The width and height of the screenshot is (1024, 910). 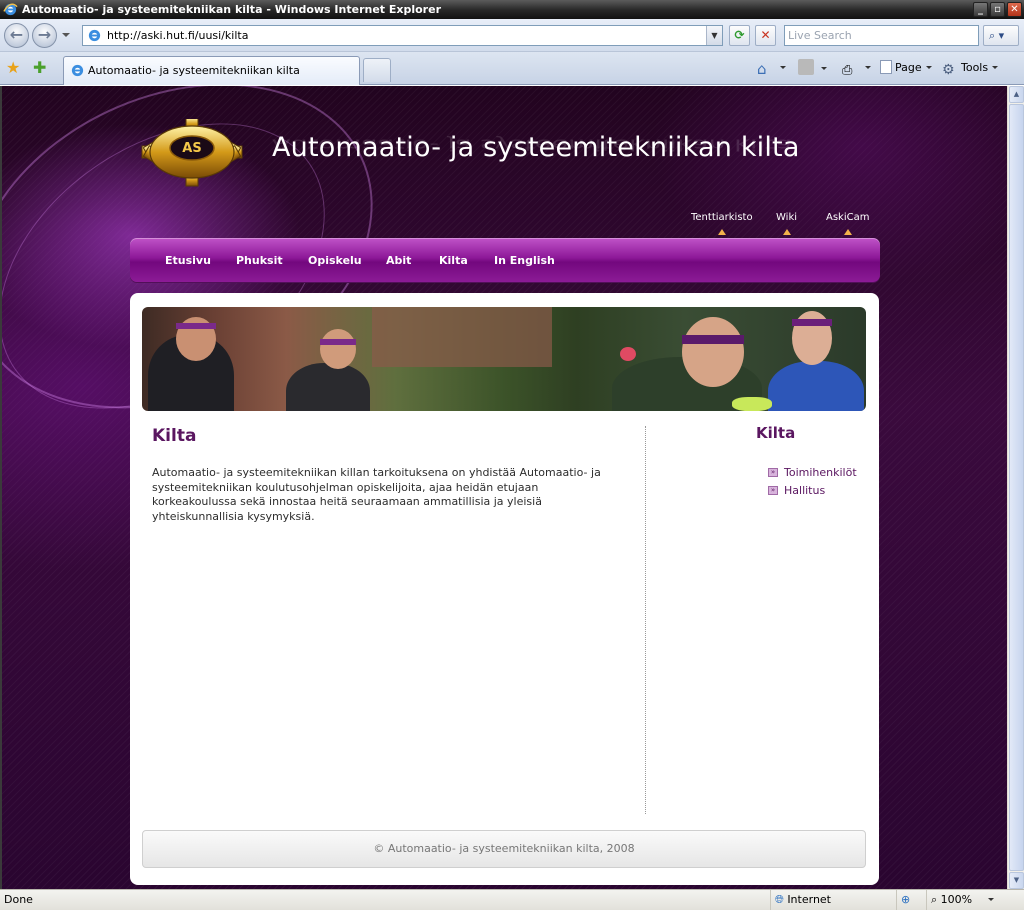 What do you see at coordinates (847, 70) in the screenshot?
I see `print-icon: ⎙` at bounding box center [847, 70].